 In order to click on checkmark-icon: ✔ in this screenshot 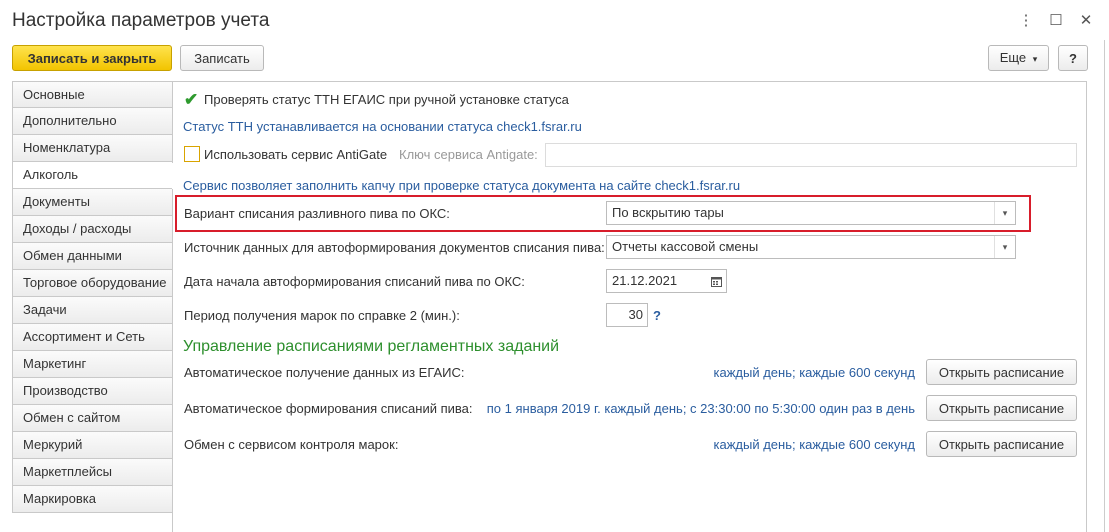, I will do `click(191, 99)`.